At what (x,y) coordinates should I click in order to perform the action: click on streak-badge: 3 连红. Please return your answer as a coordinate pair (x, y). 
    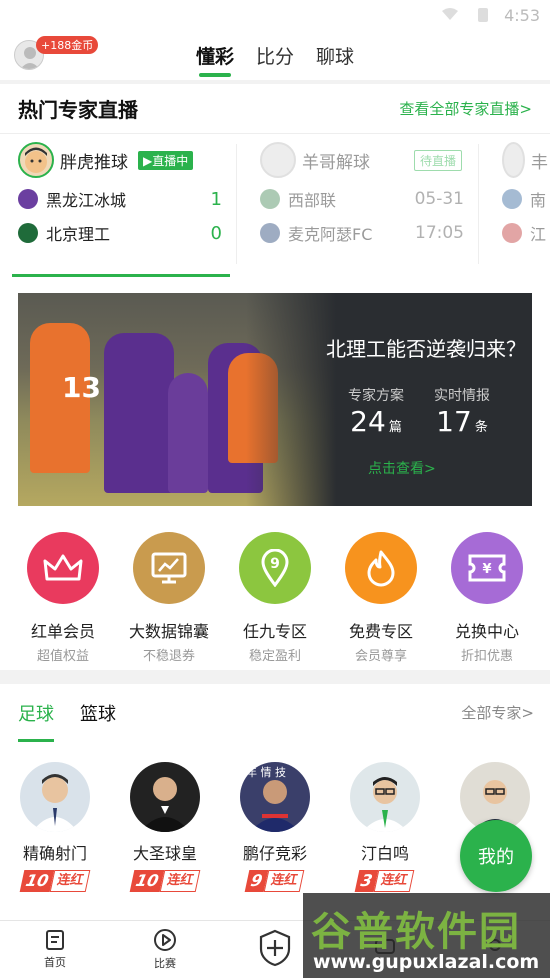
    Looking at the image, I should click on (385, 881).